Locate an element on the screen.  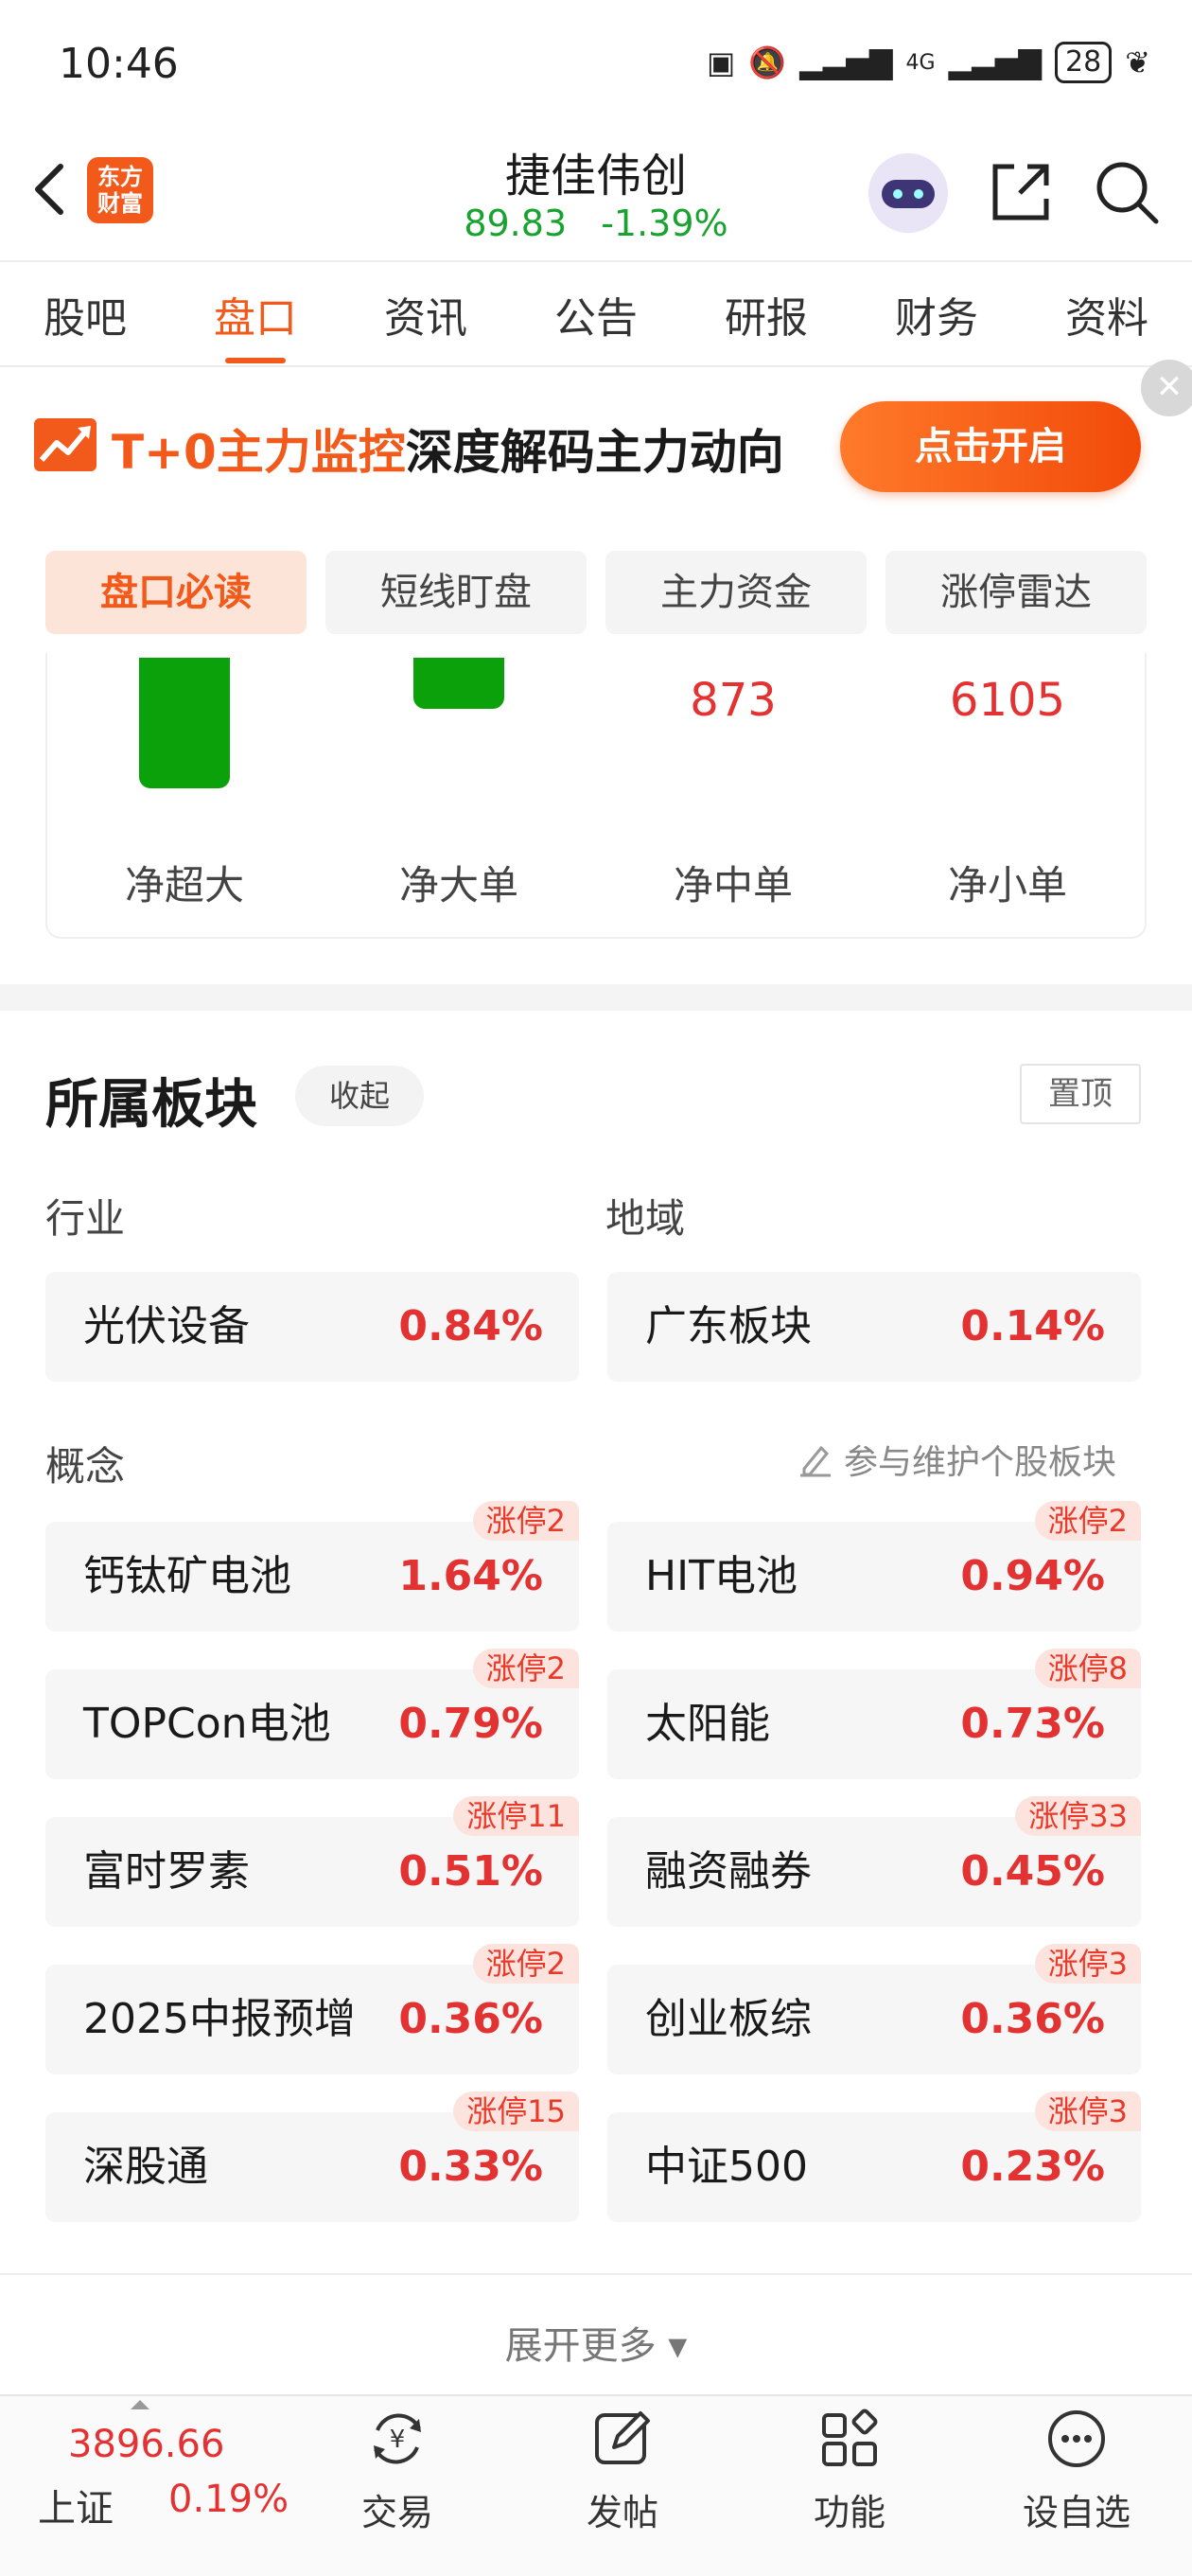
concept-tile: 涨停2 HIT电池 0.94% is located at coordinates (874, 1566).